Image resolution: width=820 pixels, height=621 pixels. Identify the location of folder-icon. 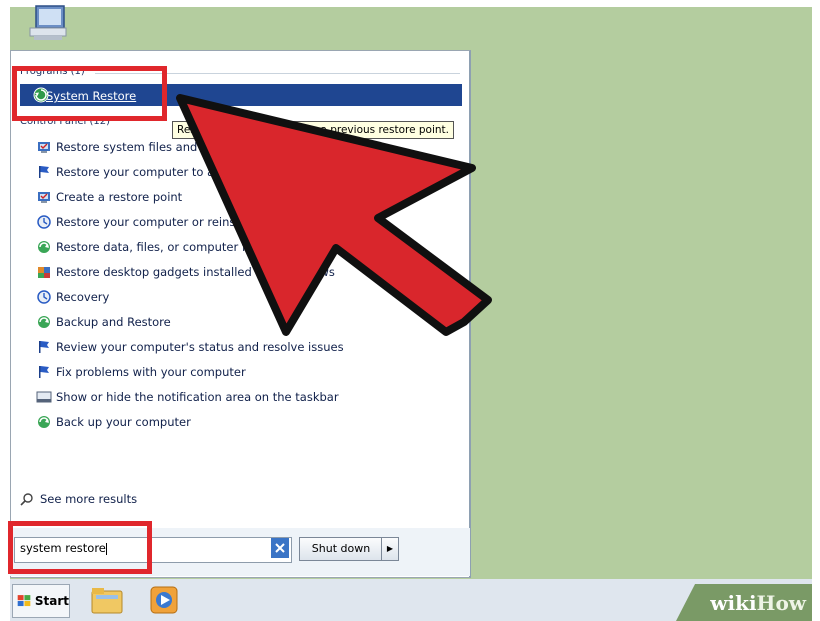
(107, 600).